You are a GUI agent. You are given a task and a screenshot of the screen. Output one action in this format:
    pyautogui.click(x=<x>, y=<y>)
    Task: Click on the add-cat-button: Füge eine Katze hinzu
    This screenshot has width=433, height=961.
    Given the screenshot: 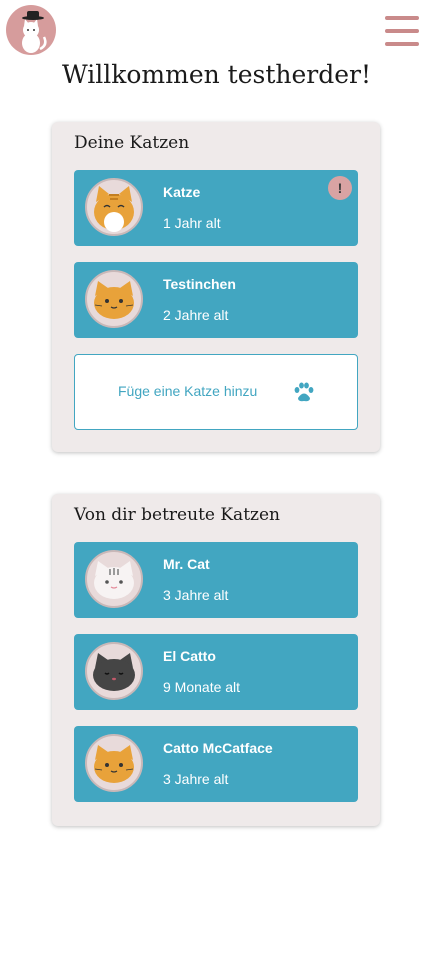 What is the action you would take?
    pyautogui.click(x=216, y=392)
    